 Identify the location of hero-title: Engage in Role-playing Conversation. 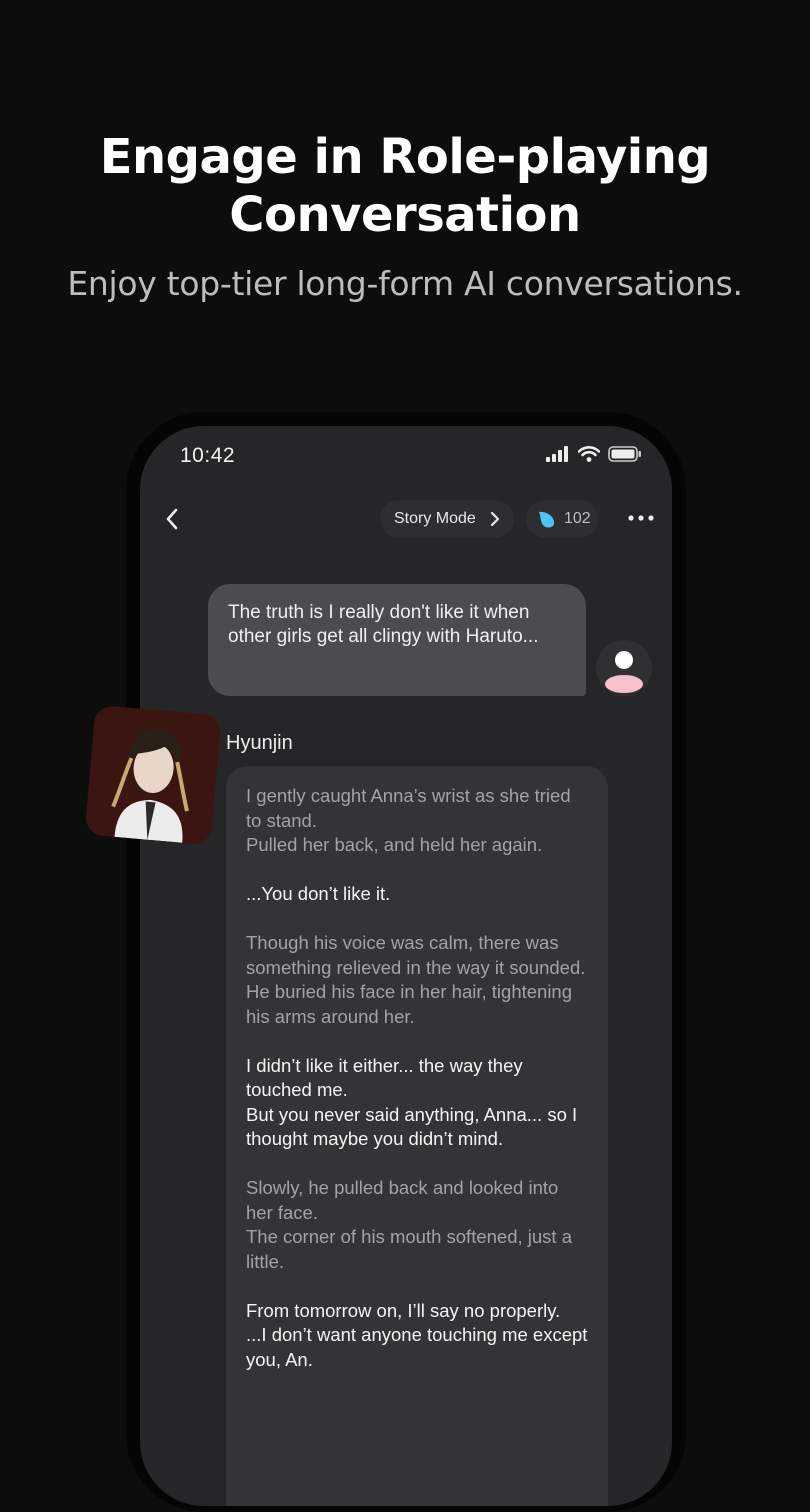
(405, 186).